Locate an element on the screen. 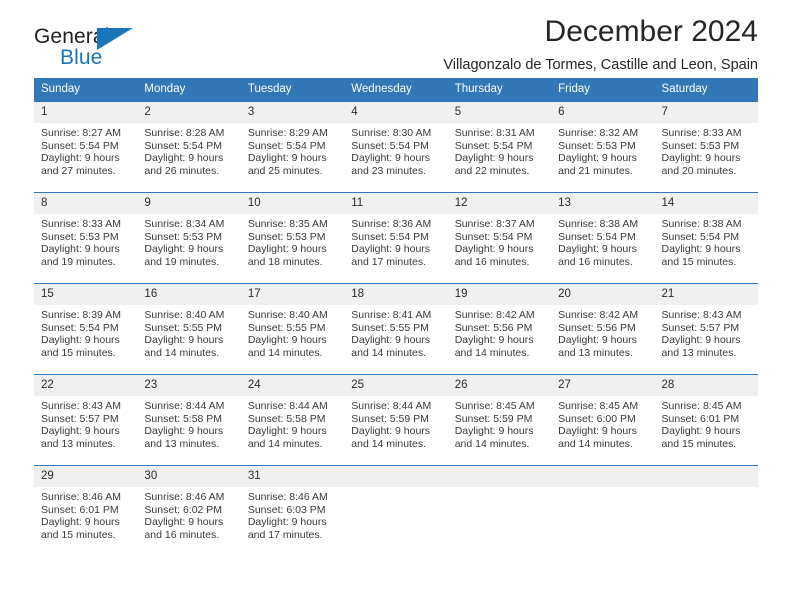 The height and width of the screenshot is (612, 792). day-number: 5 is located at coordinates (499, 112).